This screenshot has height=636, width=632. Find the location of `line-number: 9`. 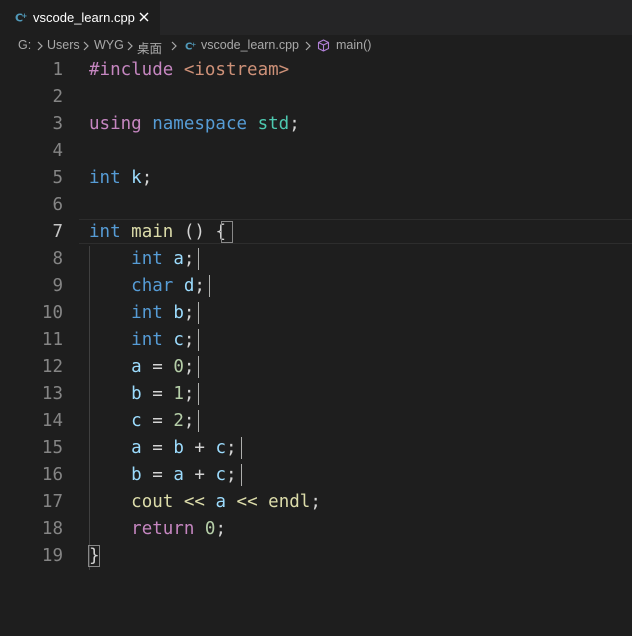

line-number: 9 is located at coordinates (57, 286).